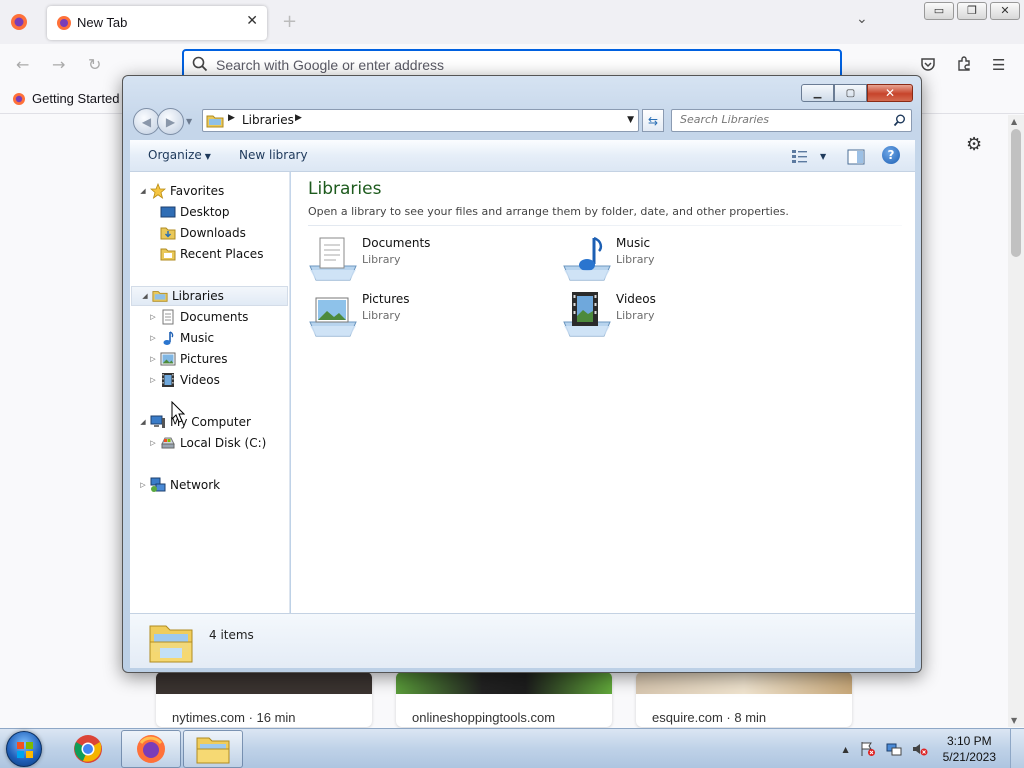 This screenshot has width=1024, height=768. Describe the element at coordinates (418, 259) in the screenshot. I see `library-tile-documents: Documents Library` at that location.